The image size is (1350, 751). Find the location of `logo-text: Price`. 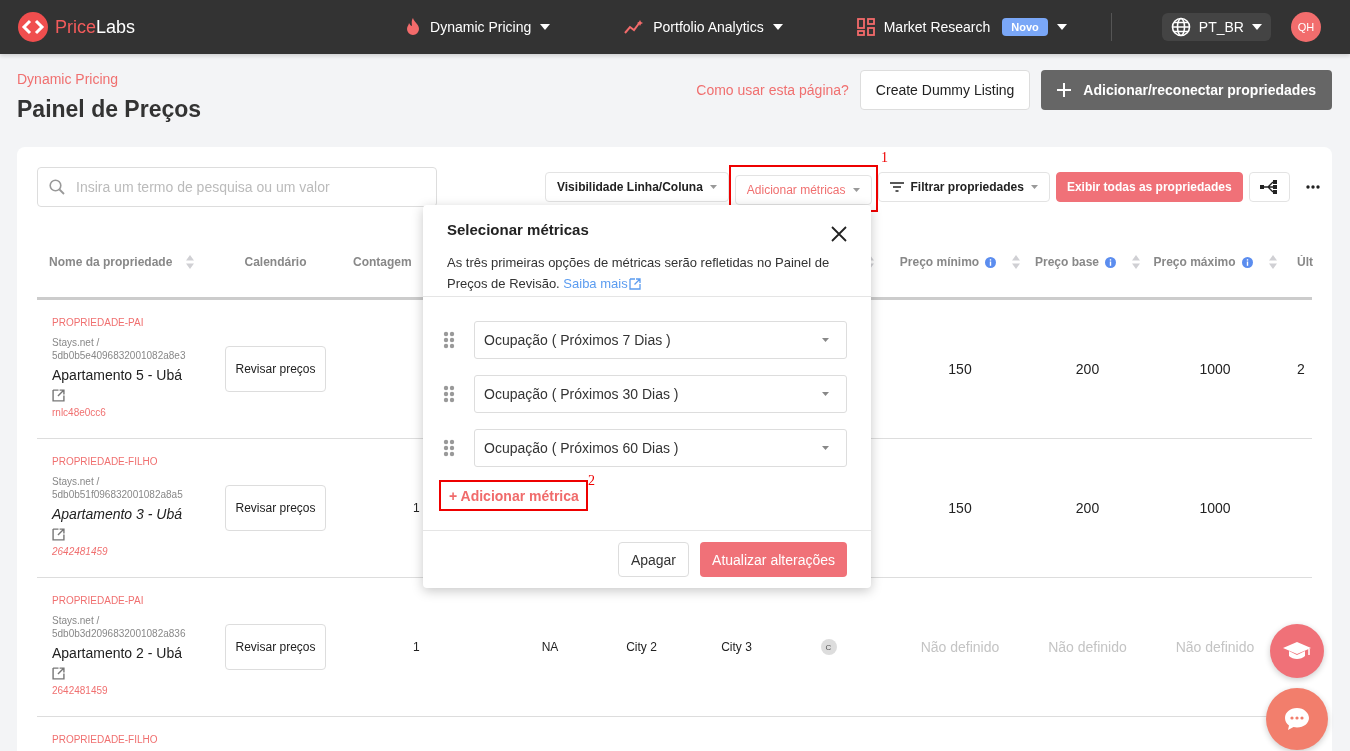

logo-text: Price is located at coordinates (75, 27).